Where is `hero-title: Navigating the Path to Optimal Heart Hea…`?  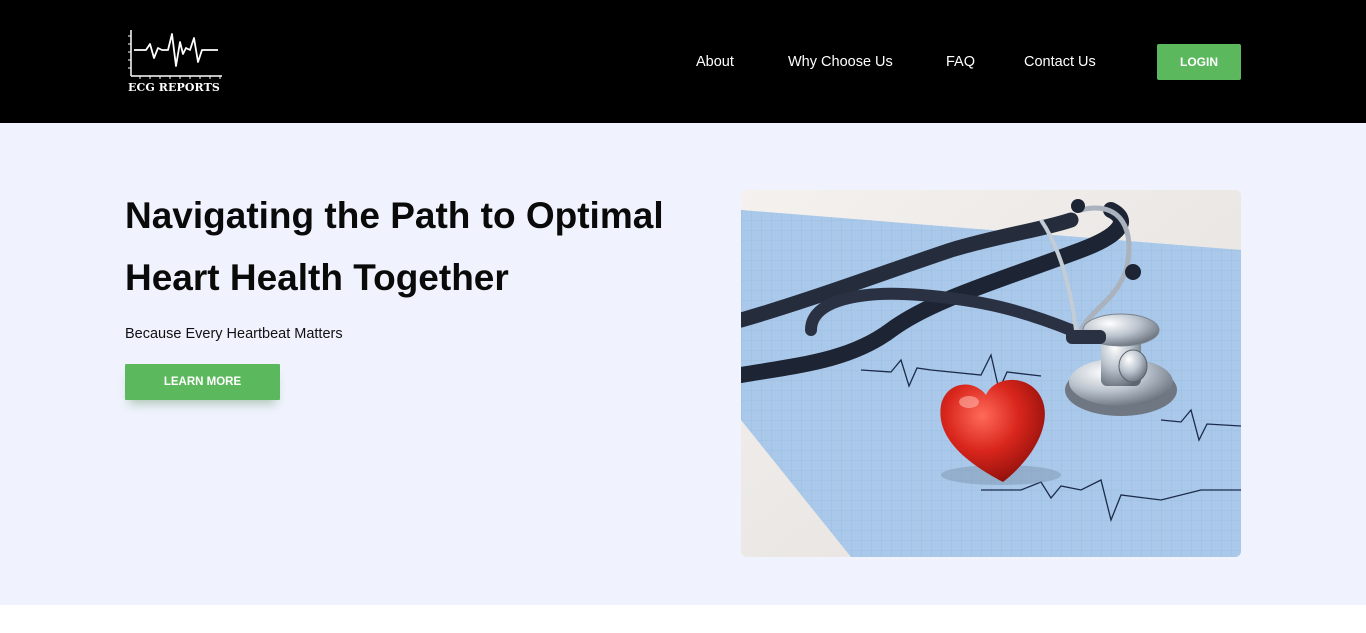
hero-title: Navigating the Path to Optimal Heart Hea… is located at coordinates (394, 246).